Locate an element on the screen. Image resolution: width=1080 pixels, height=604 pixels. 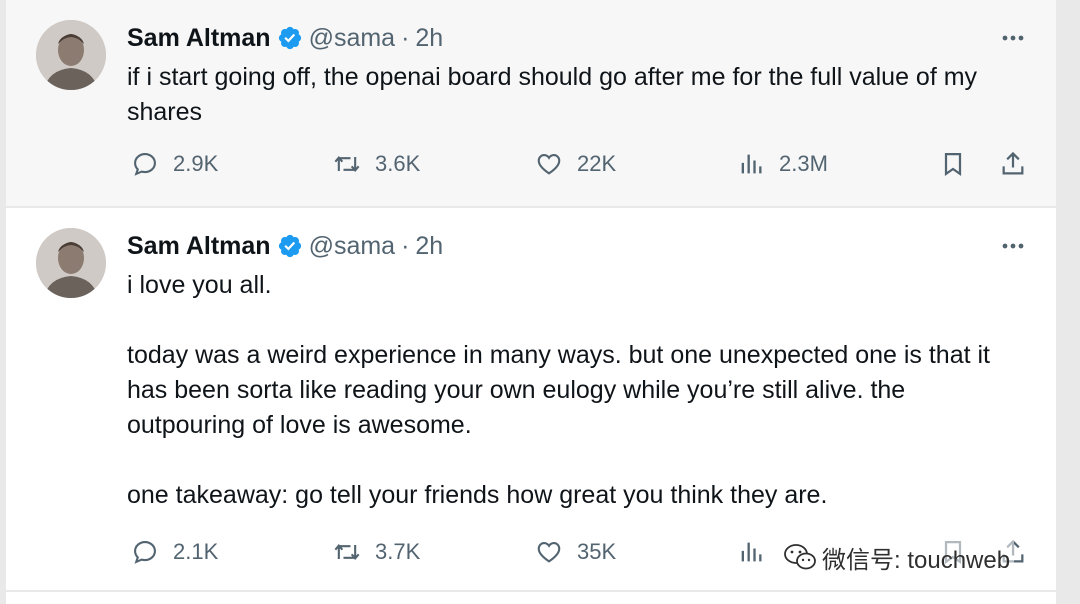
views-button is located at coordinates (758, 552).